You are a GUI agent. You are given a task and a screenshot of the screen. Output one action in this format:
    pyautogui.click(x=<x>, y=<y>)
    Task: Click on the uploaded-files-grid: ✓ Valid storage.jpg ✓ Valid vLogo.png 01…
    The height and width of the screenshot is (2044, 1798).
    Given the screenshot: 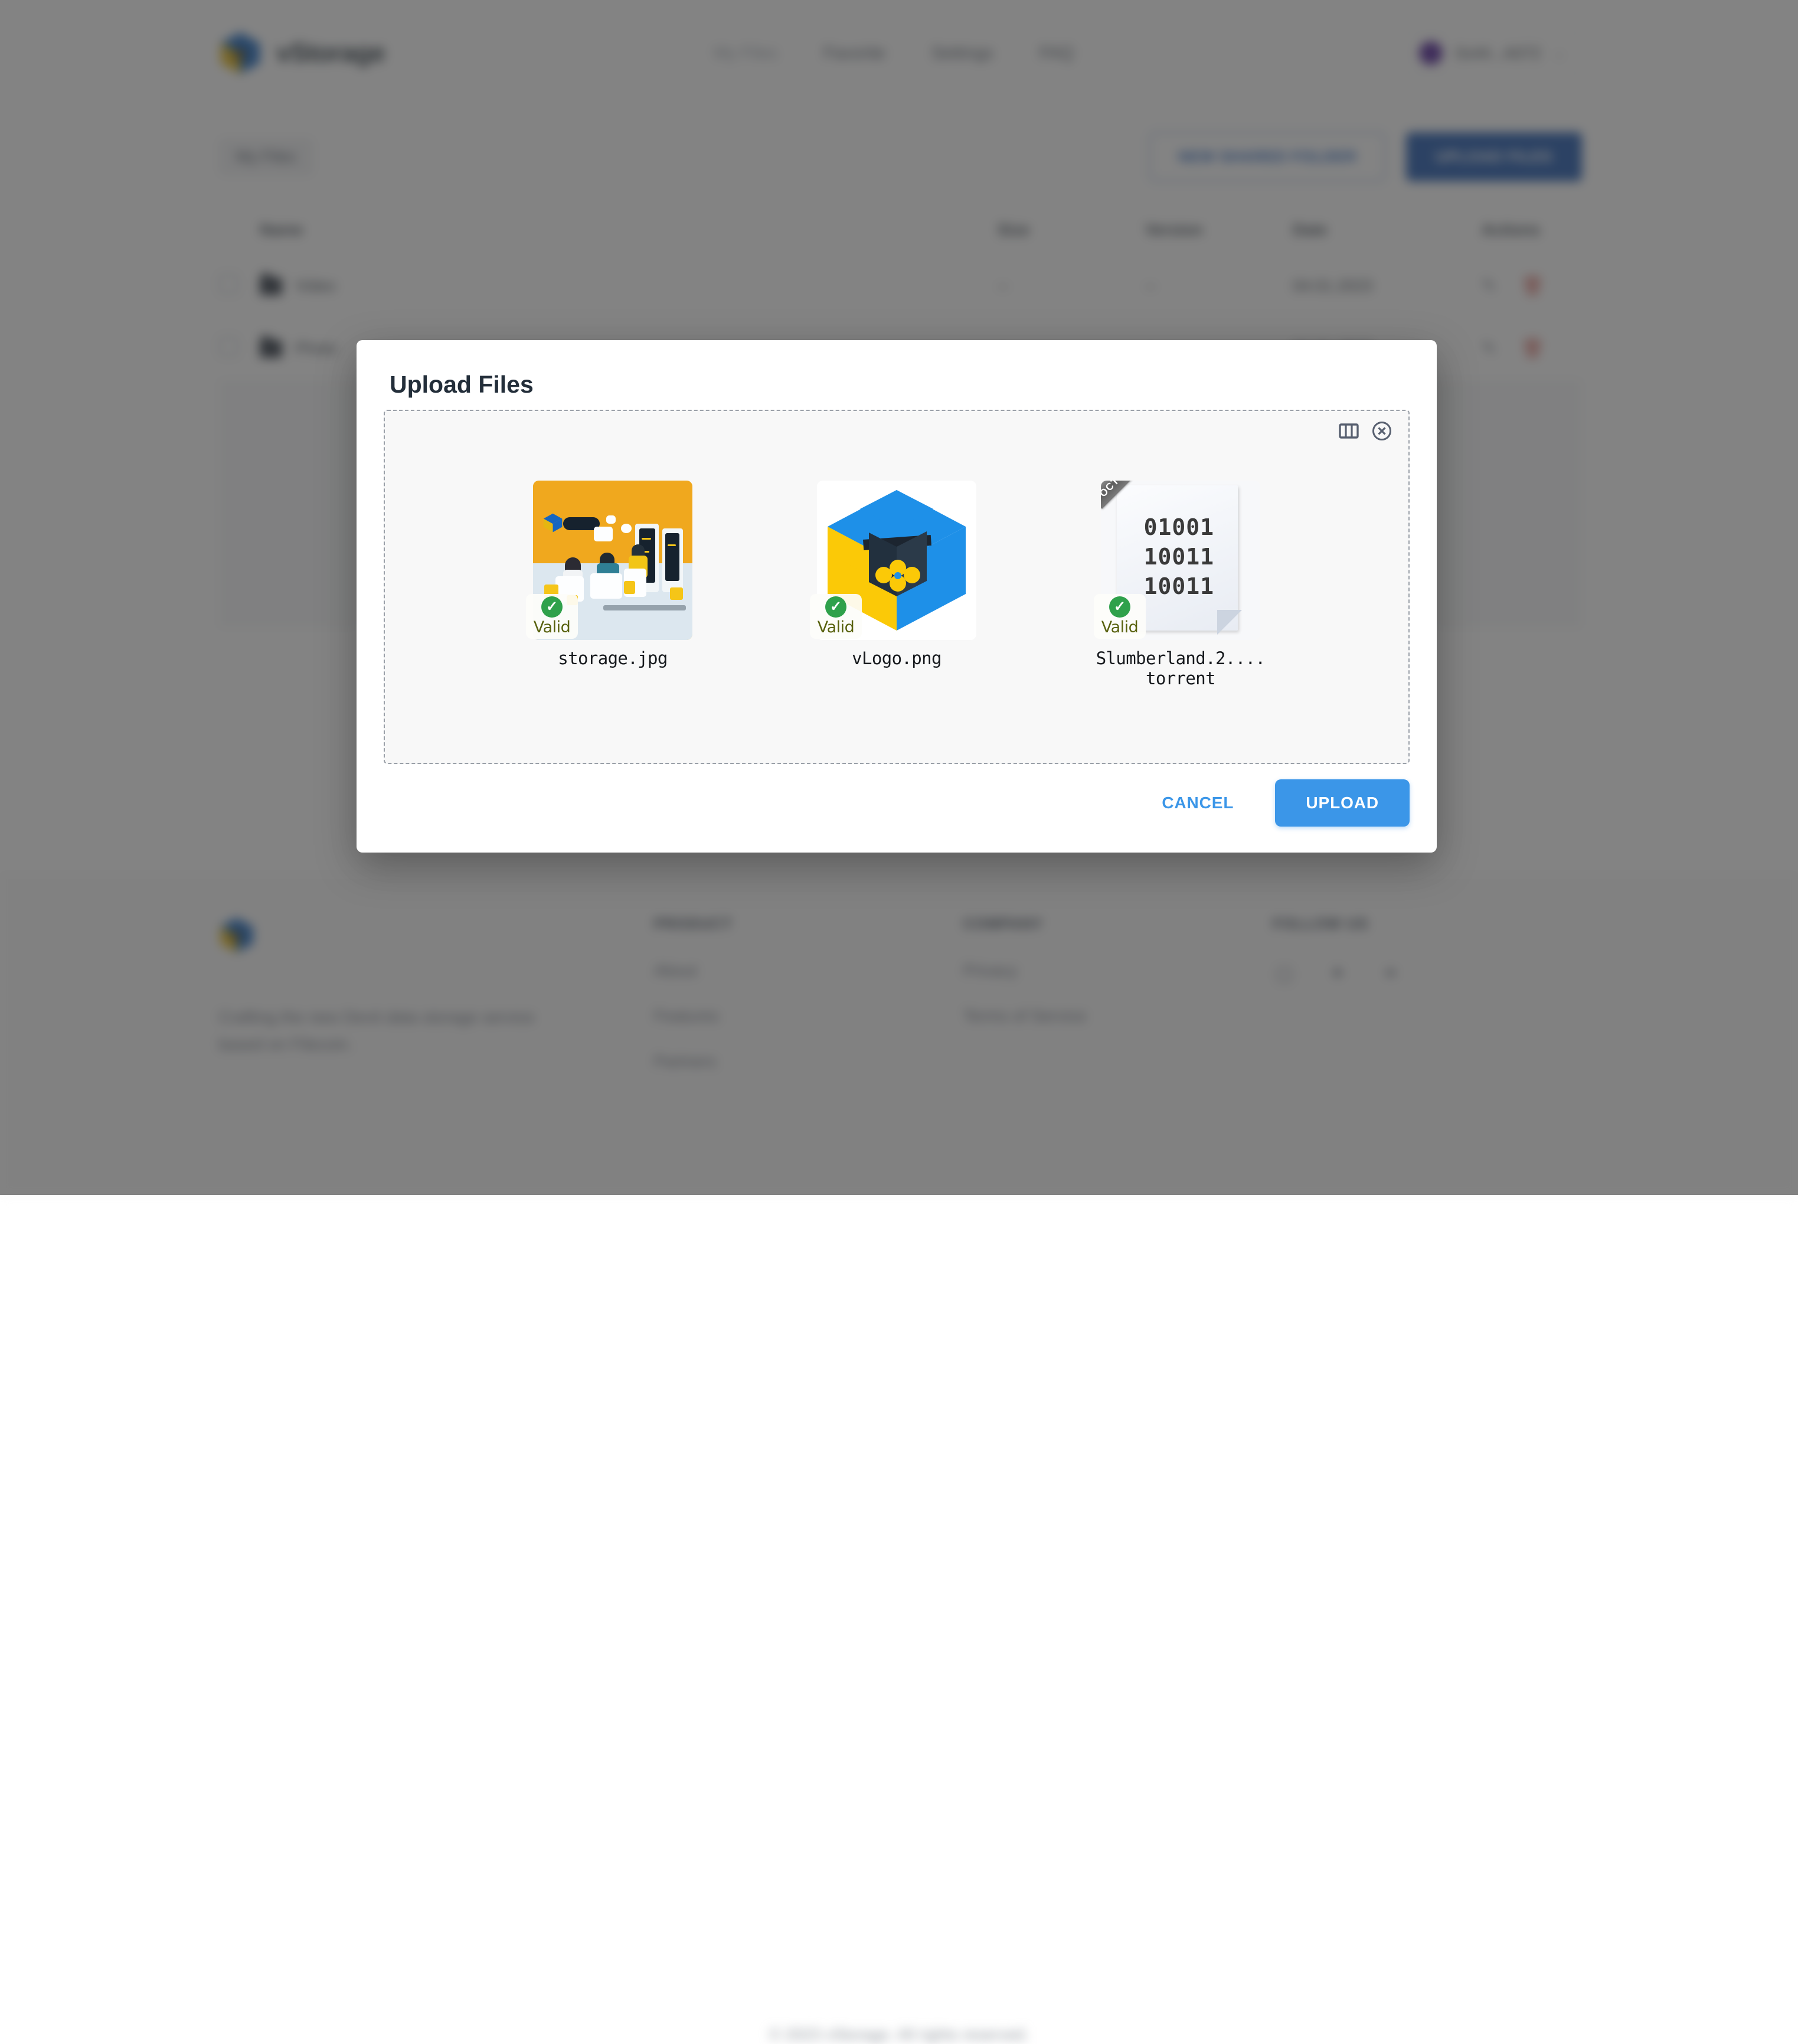 What is the action you would take?
    pyautogui.click(x=896, y=585)
    